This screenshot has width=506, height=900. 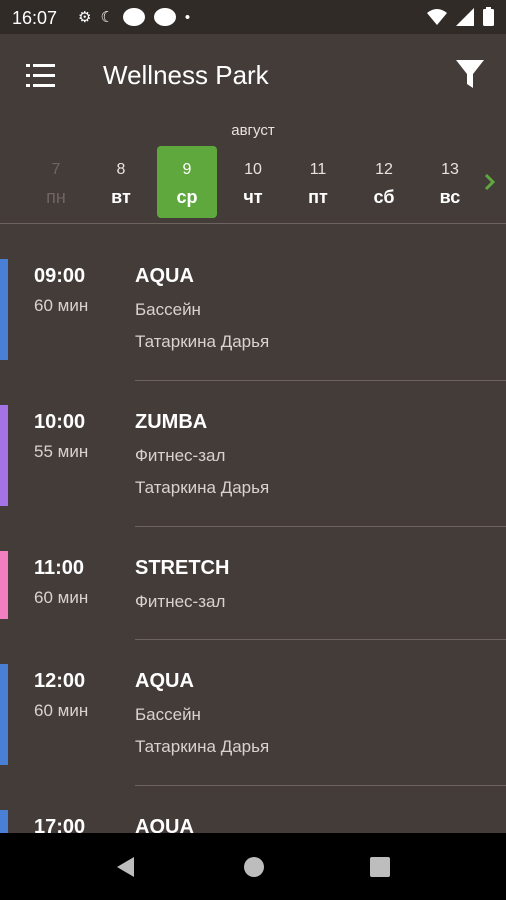 I want to click on month-label: август, so click(x=253, y=130).